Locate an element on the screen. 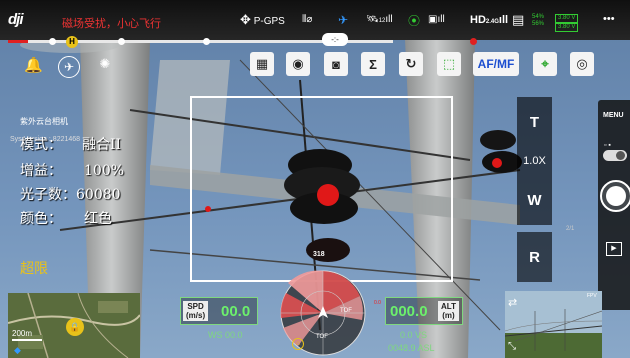 The width and height of the screenshot is (630, 358). tof-label-bottom: TOF is located at coordinates (322, 337).